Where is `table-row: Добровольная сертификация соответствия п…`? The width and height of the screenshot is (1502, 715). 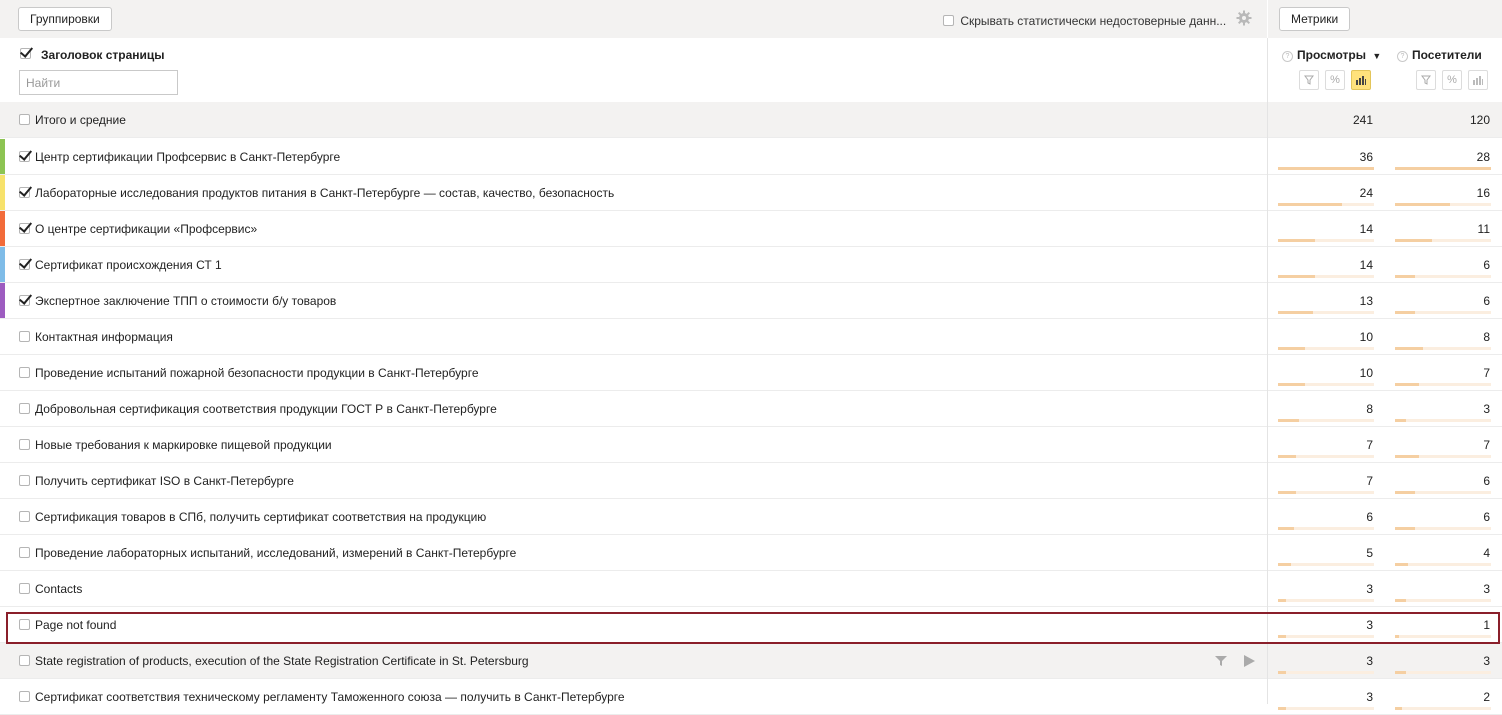
table-row: Добровольная сертификация соответствия п… is located at coordinates (751, 409).